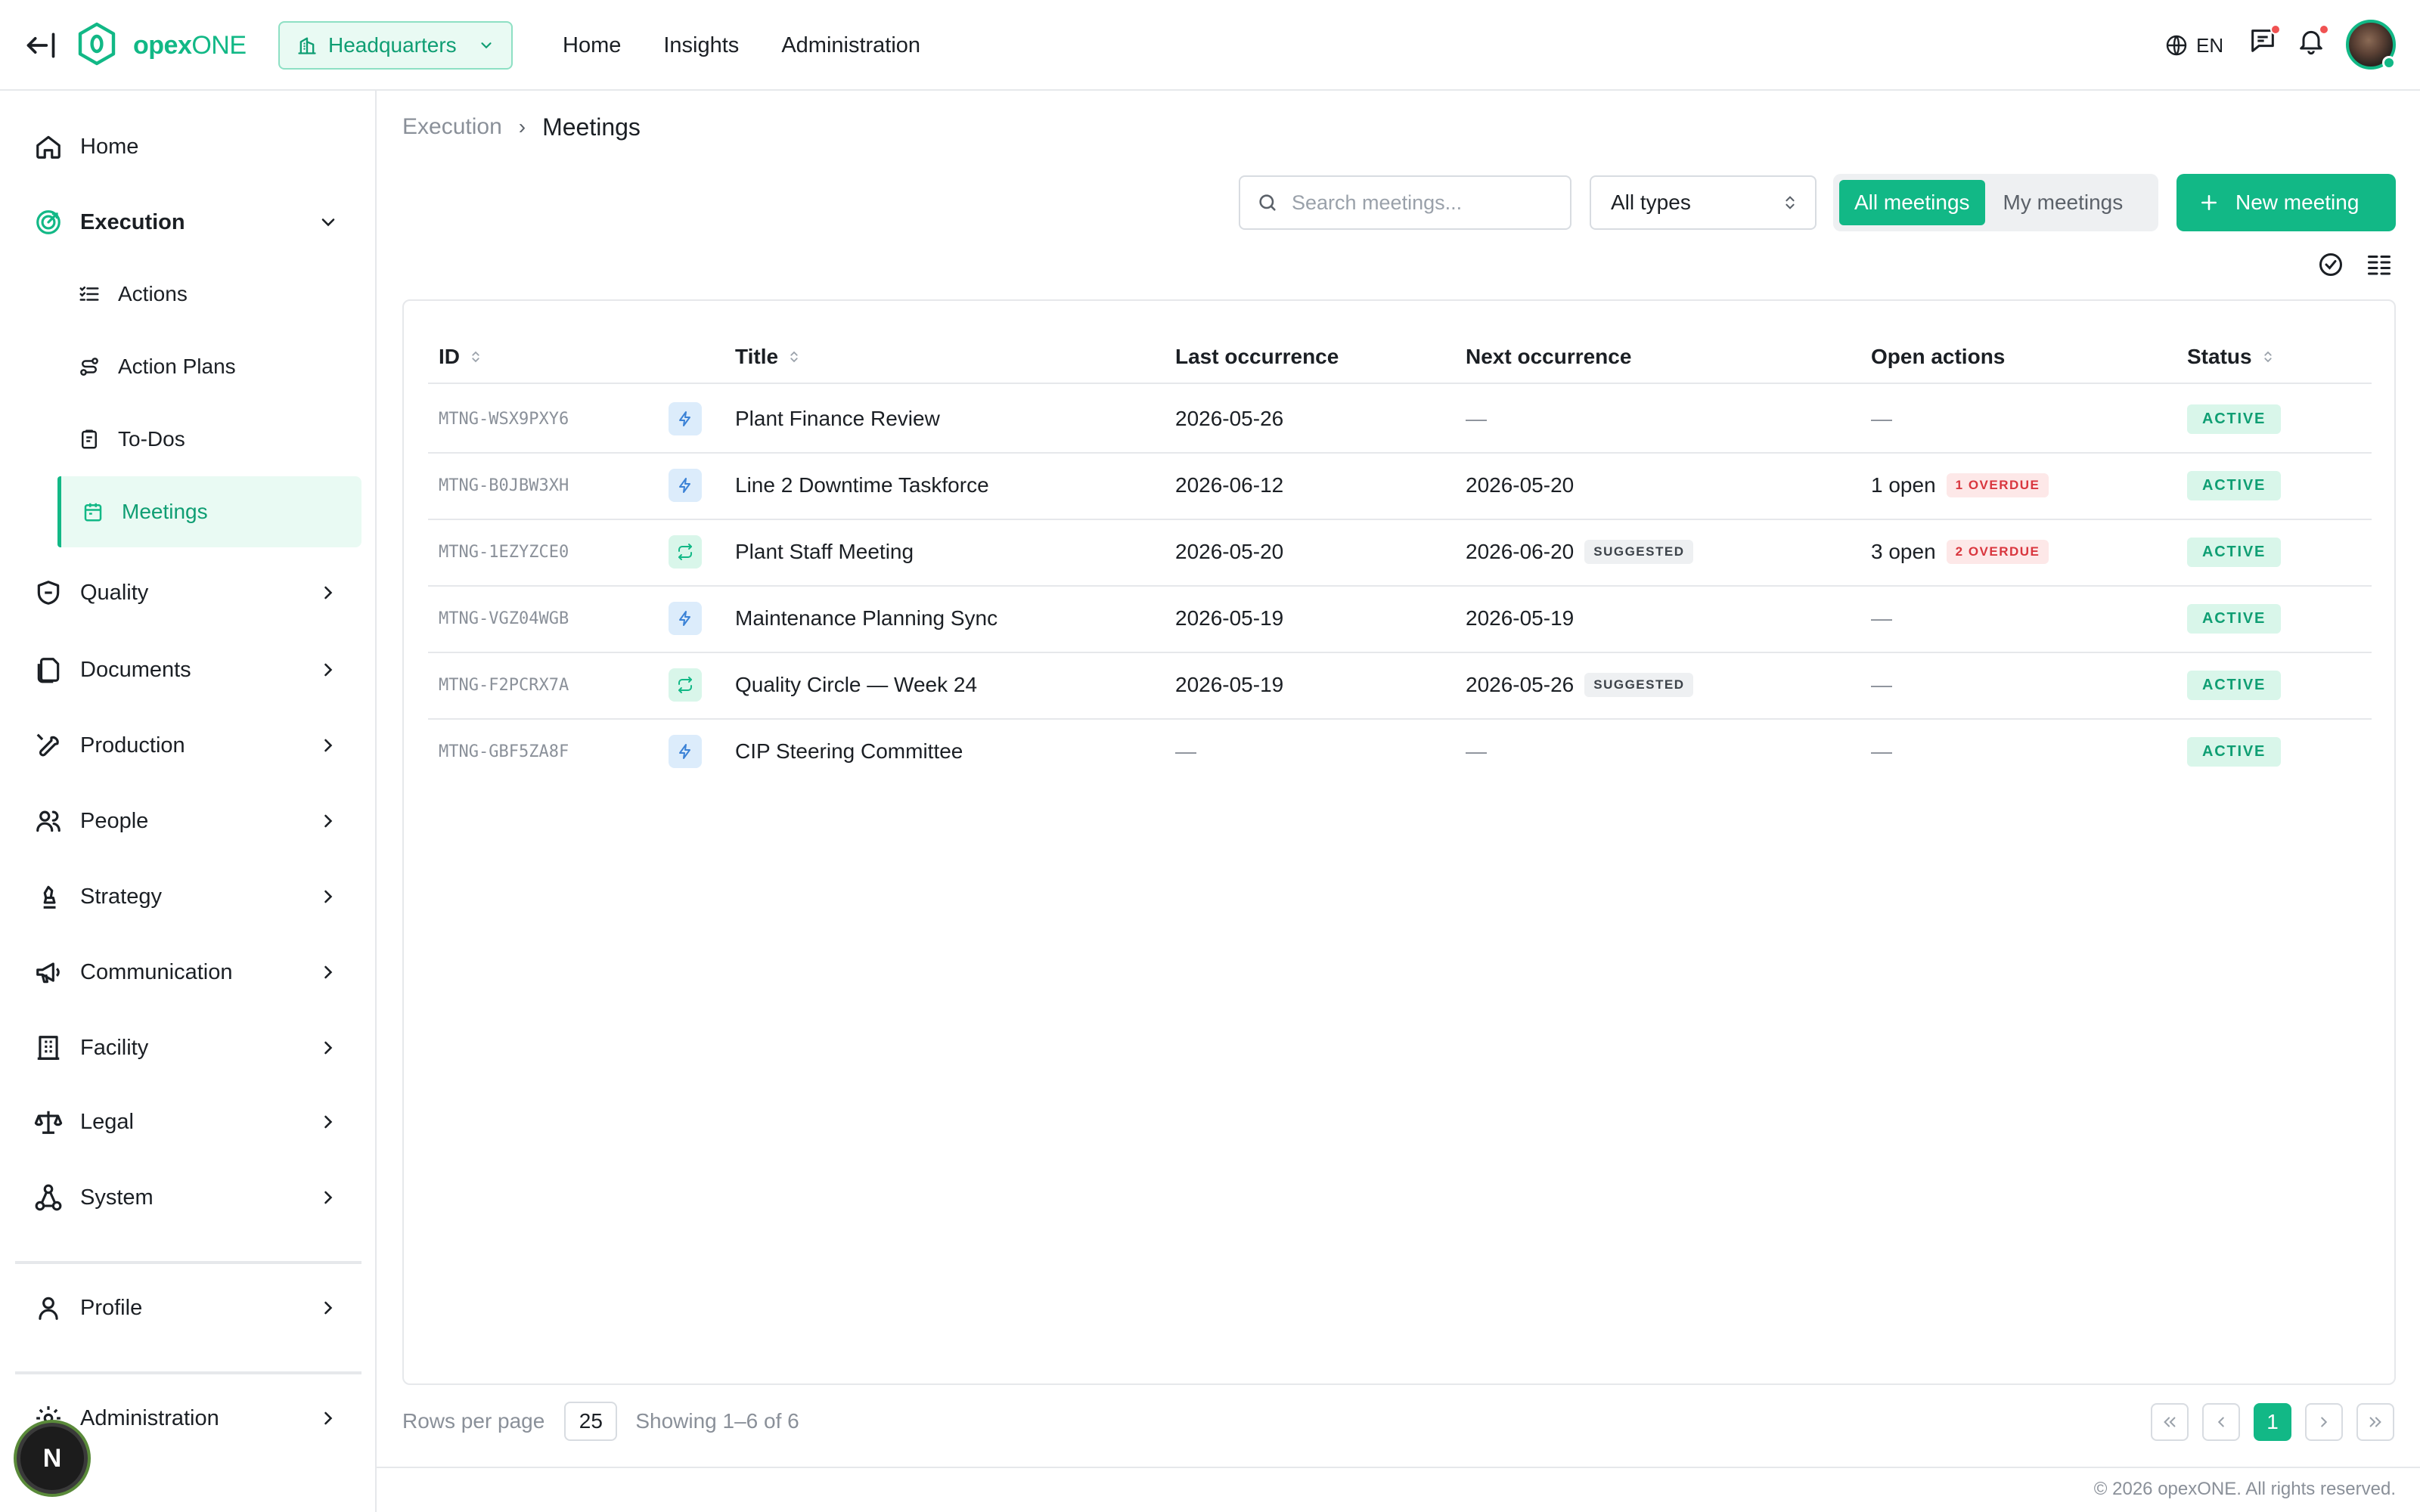 This screenshot has width=2420, height=1512. What do you see at coordinates (132, 221) in the screenshot?
I see `sidebar-item-label: Execution` at bounding box center [132, 221].